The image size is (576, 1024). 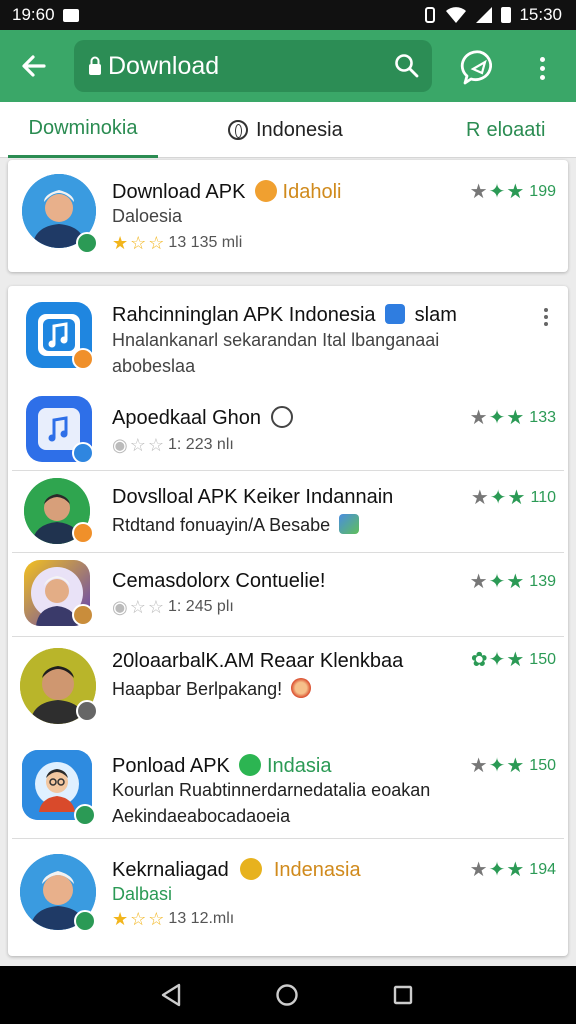 I want to click on battery-icon, so click(x=506, y=15).